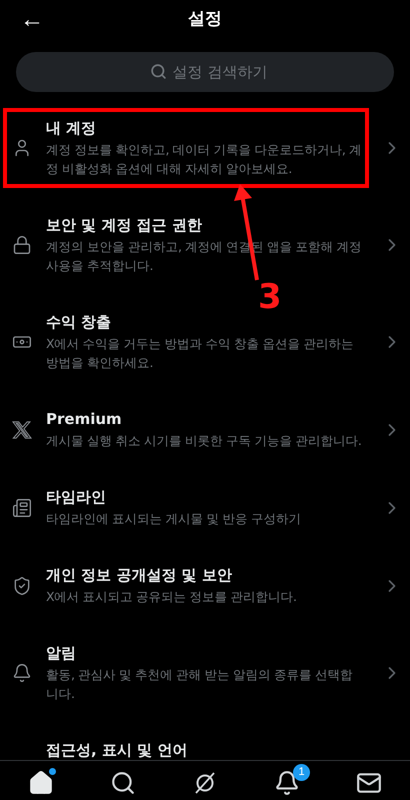  I want to click on settings-item: 접근성, 표시 및 언어, so click(205, 750).